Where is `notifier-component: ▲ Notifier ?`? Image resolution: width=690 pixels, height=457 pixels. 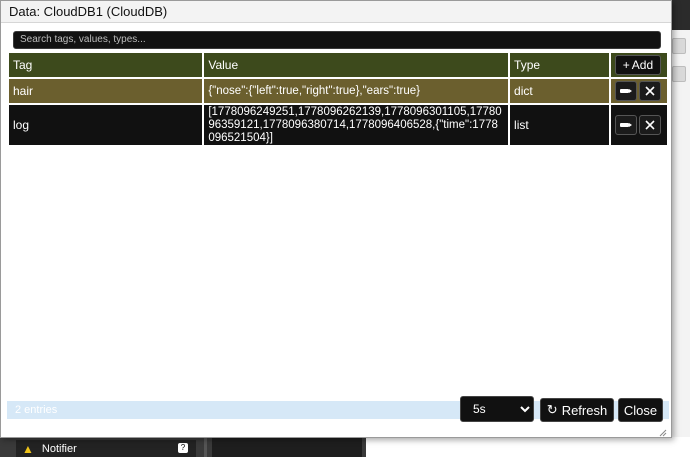 notifier-component: ▲ Notifier ? is located at coordinates (106, 448).